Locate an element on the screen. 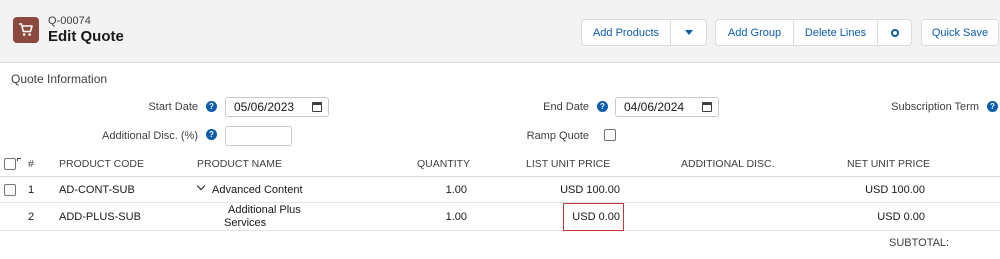 This screenshot has width=1000, height=259. add-group-button: Add Group is located at coordinates (754, 32).